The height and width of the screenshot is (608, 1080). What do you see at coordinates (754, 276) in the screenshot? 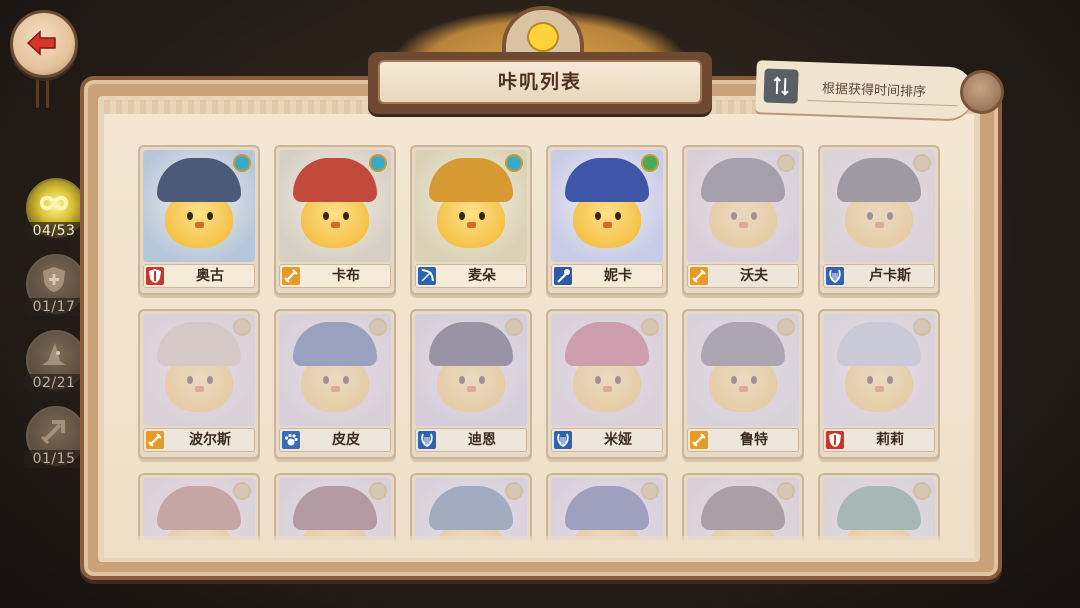
I see `character-name: 沃夫` at bounding box center [754, 276].